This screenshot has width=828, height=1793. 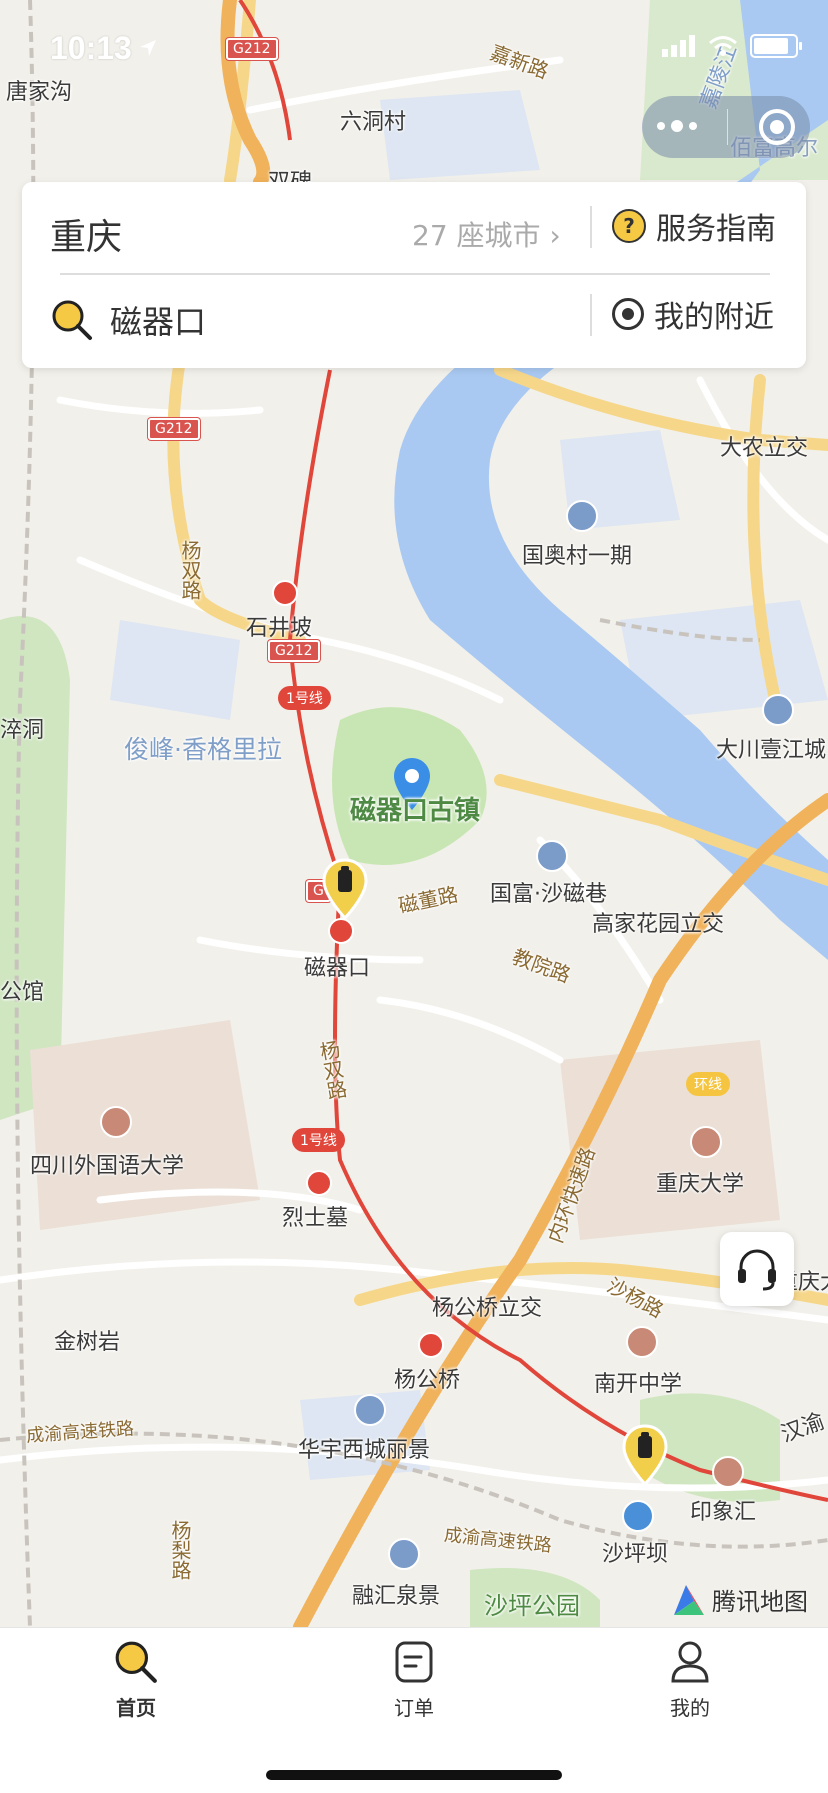 I want to click on tab-orders: 订单, so click(x=414, y=1679).